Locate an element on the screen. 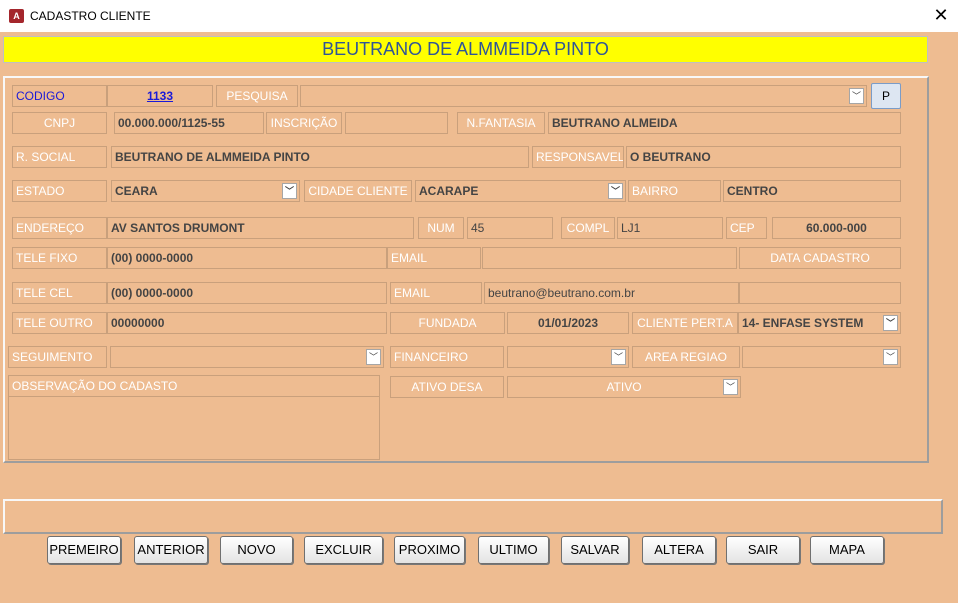  cidade-combo: ACARAPE ﹀ is located at coordinates (520, 191).